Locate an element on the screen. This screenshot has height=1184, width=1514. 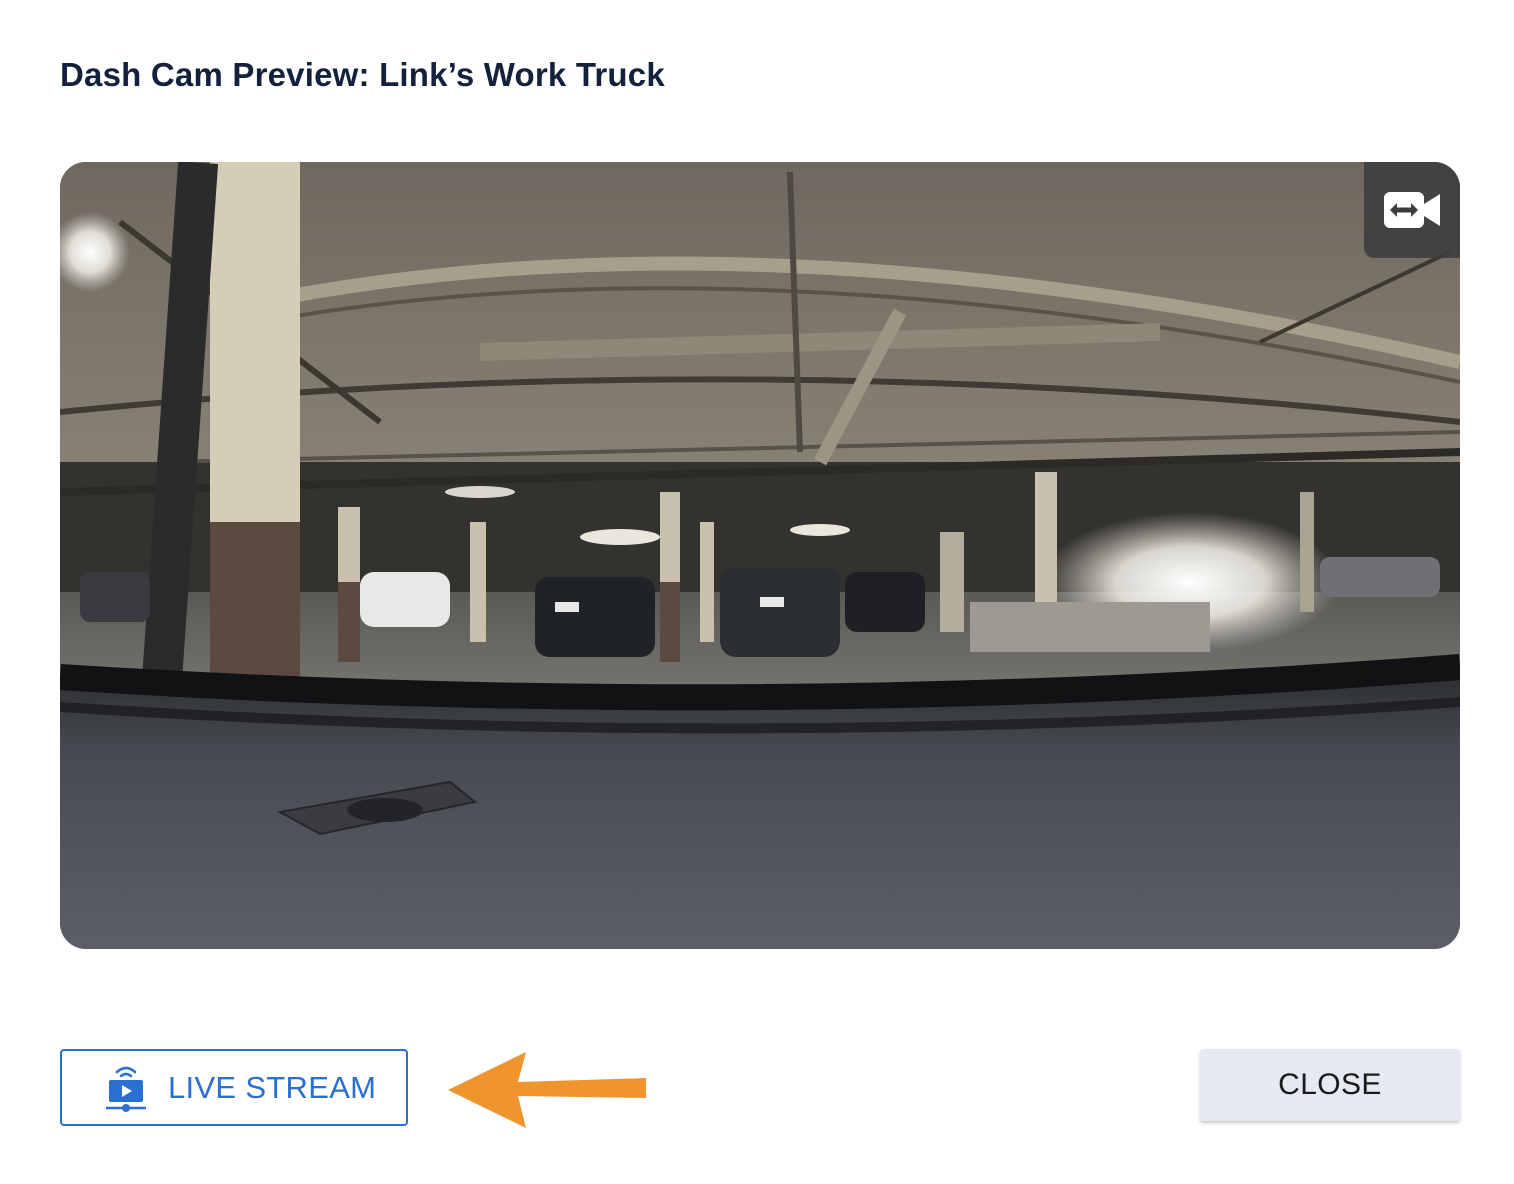
swap-camera-button is located at coordinates (1412, 210).